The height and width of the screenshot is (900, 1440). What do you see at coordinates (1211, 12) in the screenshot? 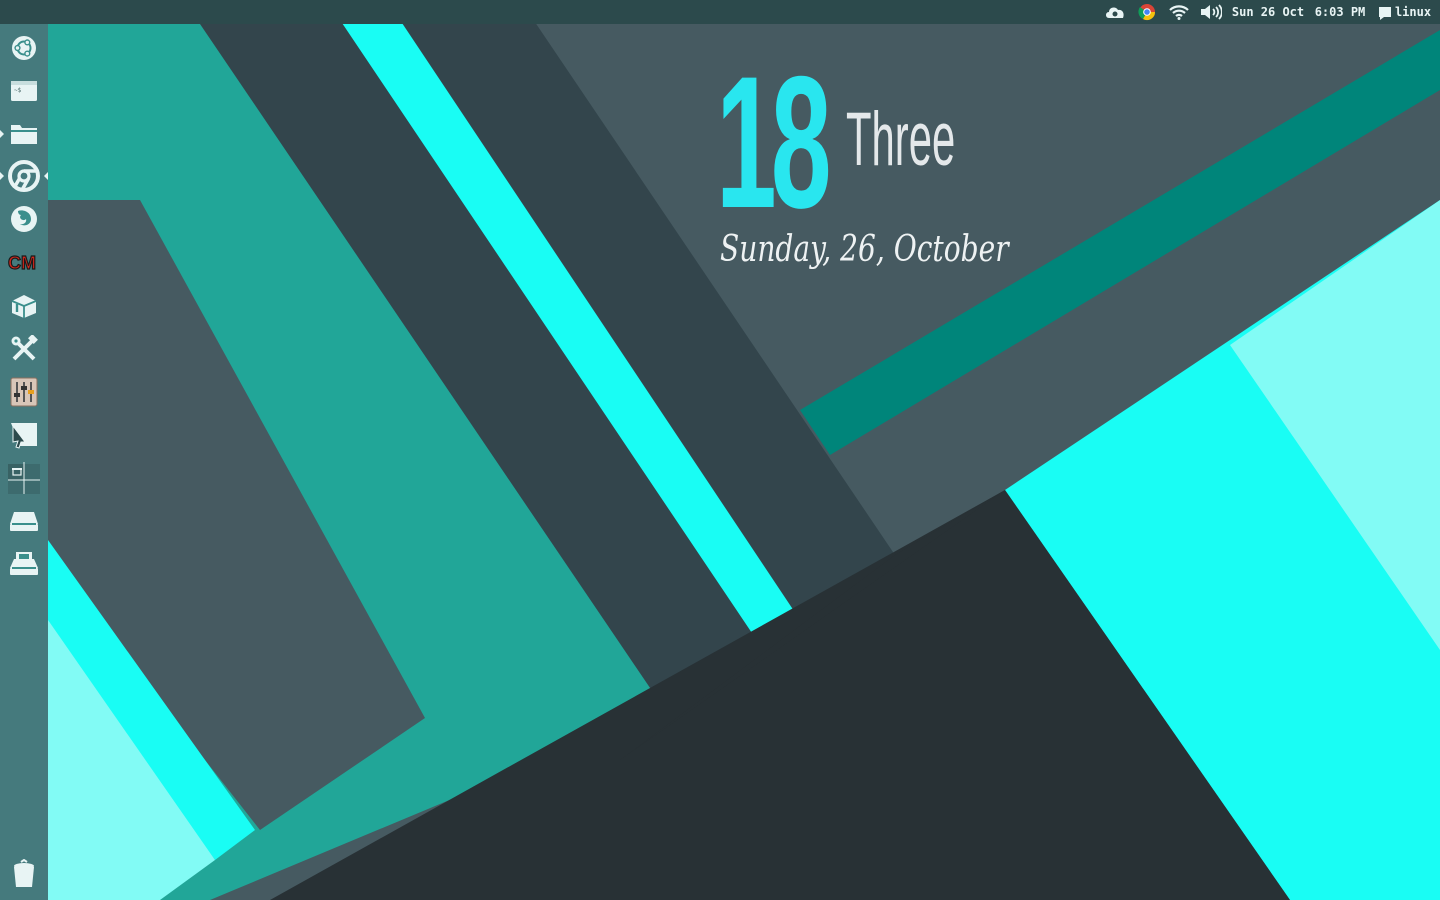
I see `volume-icon` at bounding box center [1211, 12].